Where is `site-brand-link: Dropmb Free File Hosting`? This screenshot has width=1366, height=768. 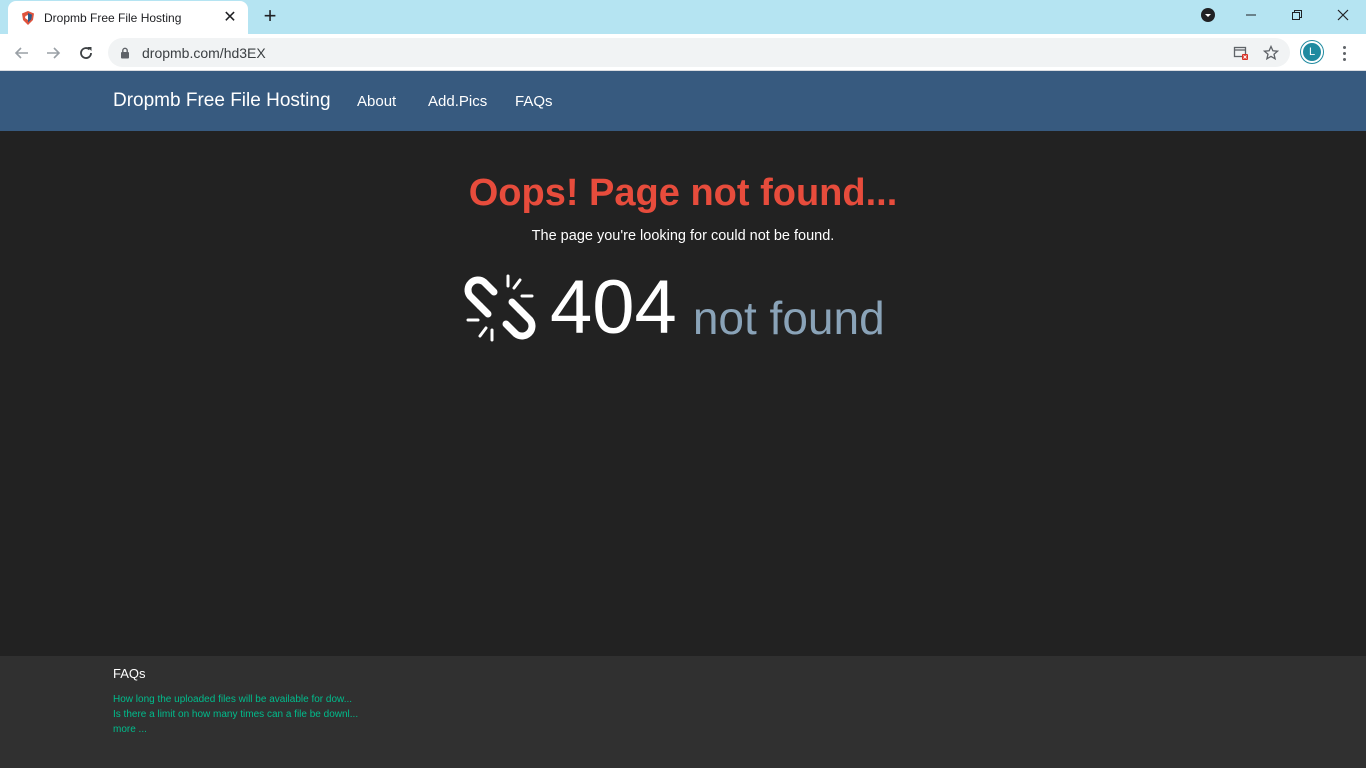 site-brand-link: Dropmb Free File Hosting is located at coordinates (222, 101).